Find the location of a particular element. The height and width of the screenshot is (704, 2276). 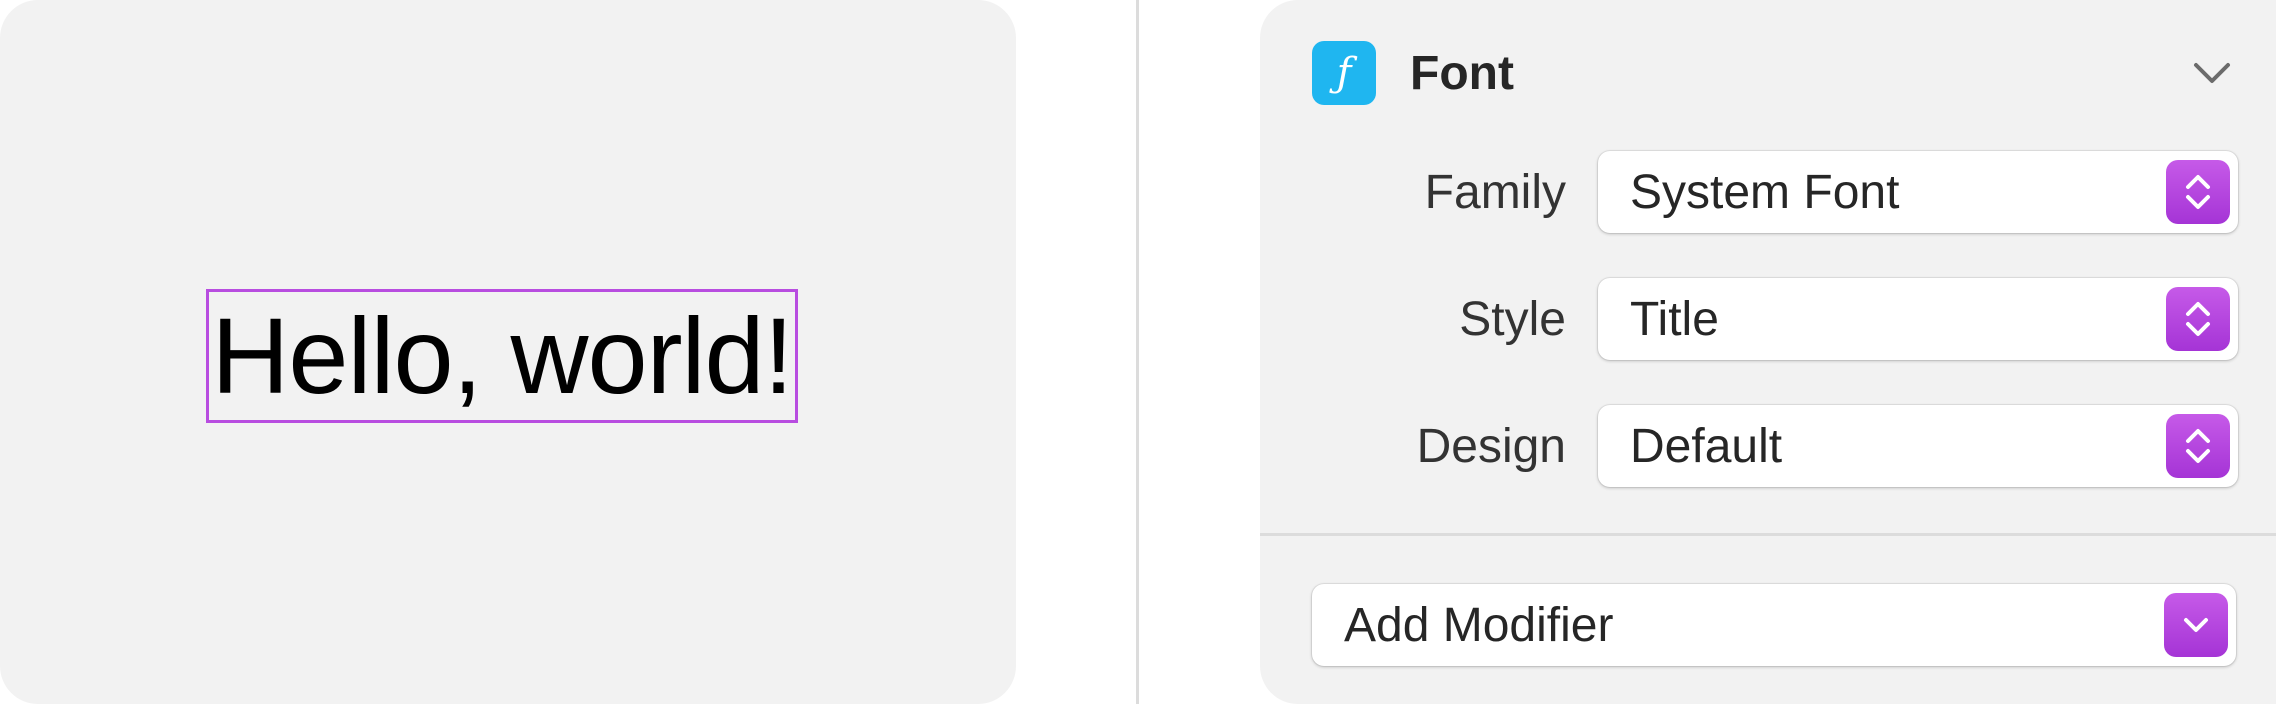

style-row: Style Title is located at coordinates (1749, 319).